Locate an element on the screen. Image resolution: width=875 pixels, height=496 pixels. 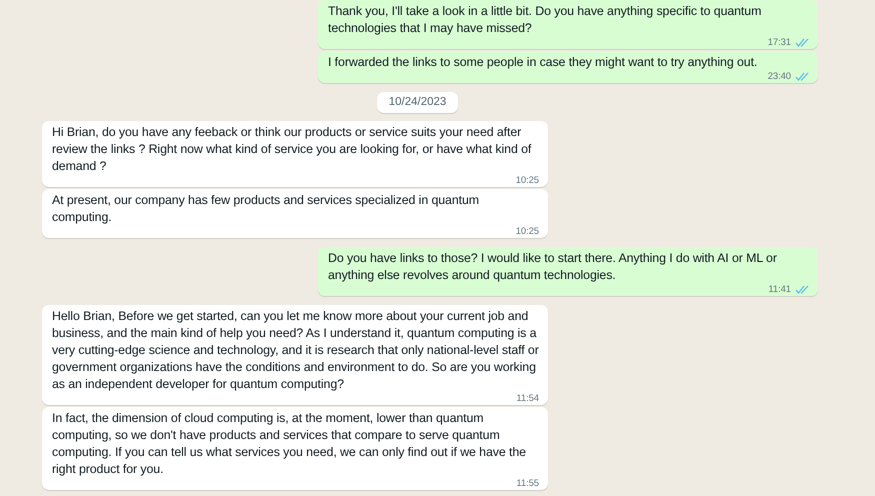
message-text: I forwarded the links to some people in case they might want to try anything out. is located at coordinates (543, 62).